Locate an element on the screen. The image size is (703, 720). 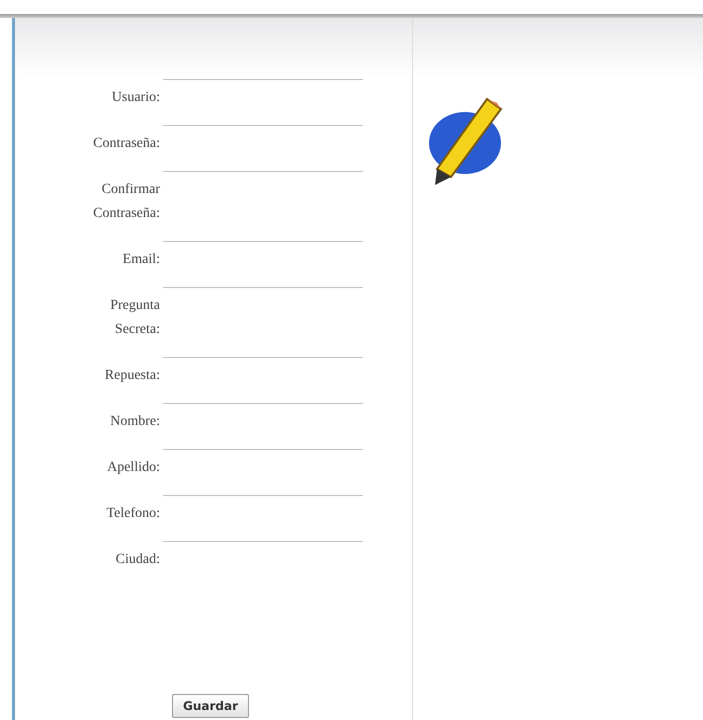
field-label: Repuesta: is located at coordinates (132, 376).